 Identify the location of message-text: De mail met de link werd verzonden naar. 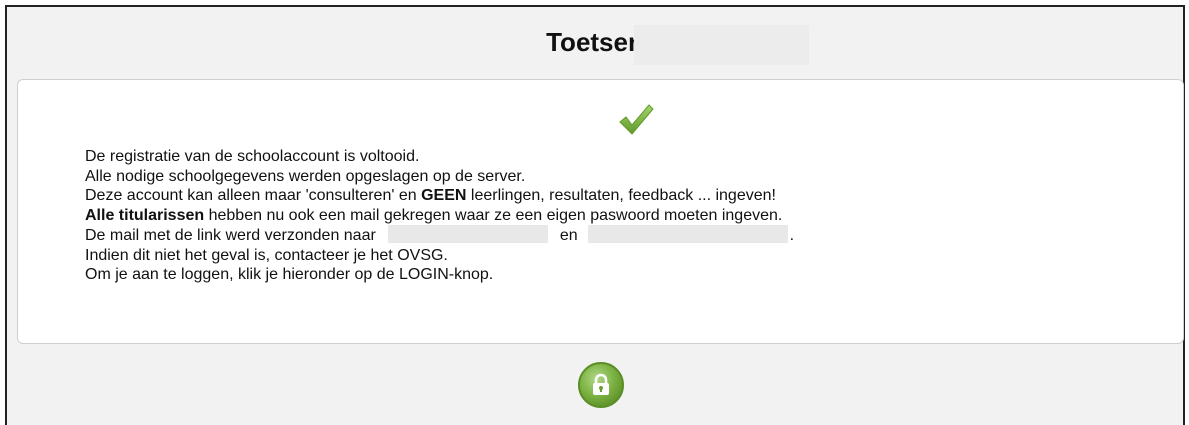
(230, 235).